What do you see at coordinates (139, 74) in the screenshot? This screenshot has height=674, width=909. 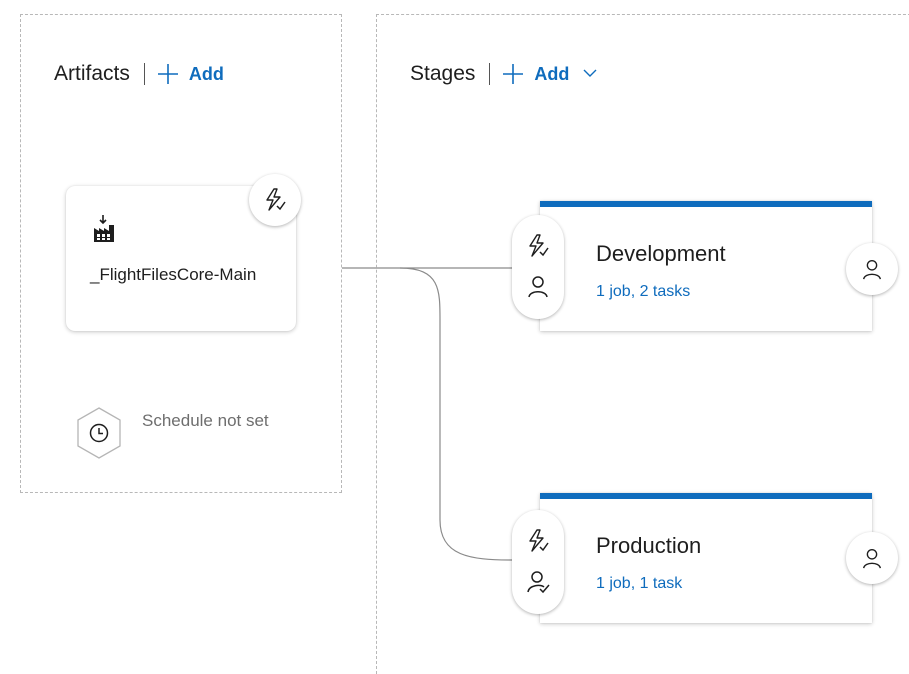 I see `artifacts-header: Artifacts Add` at bounding box center [139, 74].